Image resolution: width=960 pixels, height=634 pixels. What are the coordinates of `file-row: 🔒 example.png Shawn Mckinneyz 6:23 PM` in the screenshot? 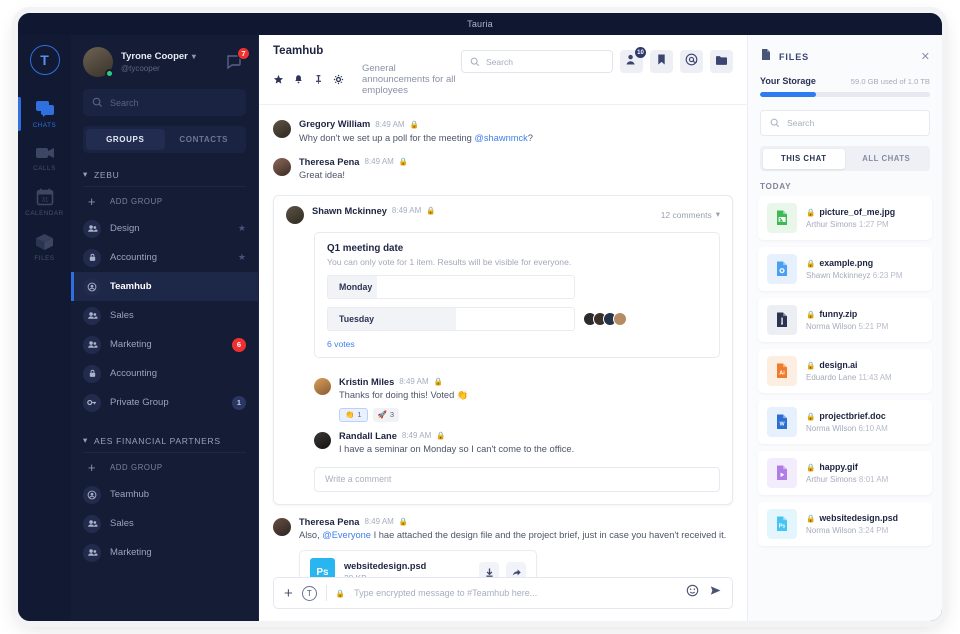 It's located at (845, 269).